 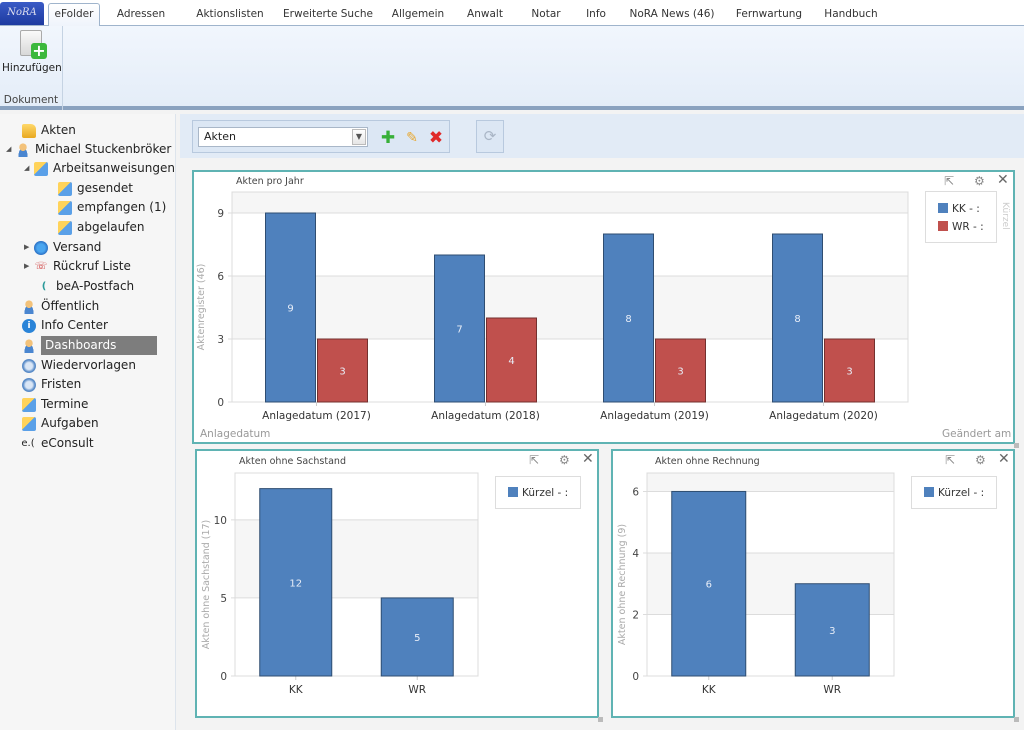 What do you see at coordinates (141, 15) in the screenshot?
I see `tab-adressen: Adressen` at bounding box center [141, 15].